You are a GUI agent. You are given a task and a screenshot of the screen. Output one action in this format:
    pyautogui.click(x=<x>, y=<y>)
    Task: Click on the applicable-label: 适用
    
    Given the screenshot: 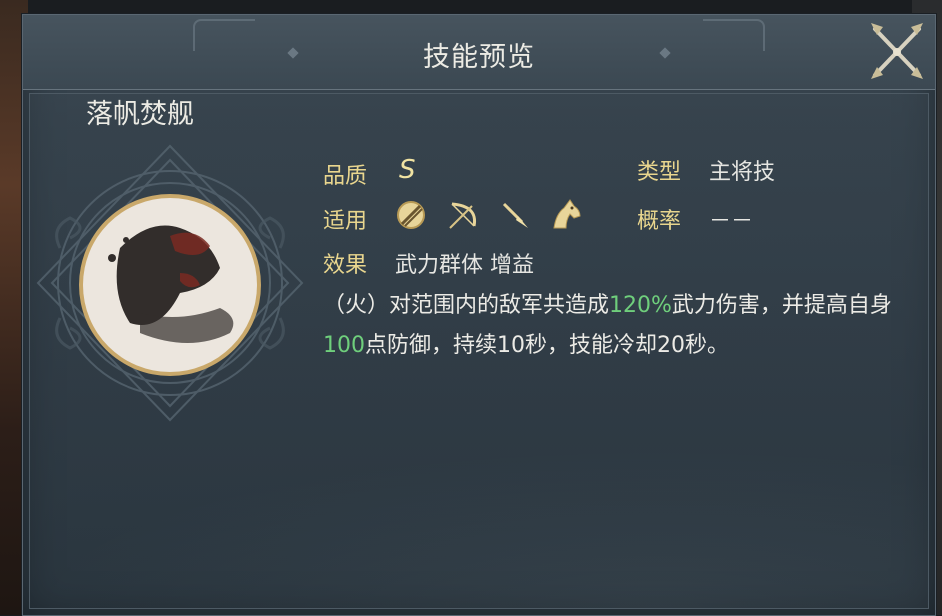 What is the action you would take?
    pyautogui.click(x=345, y=221)
    